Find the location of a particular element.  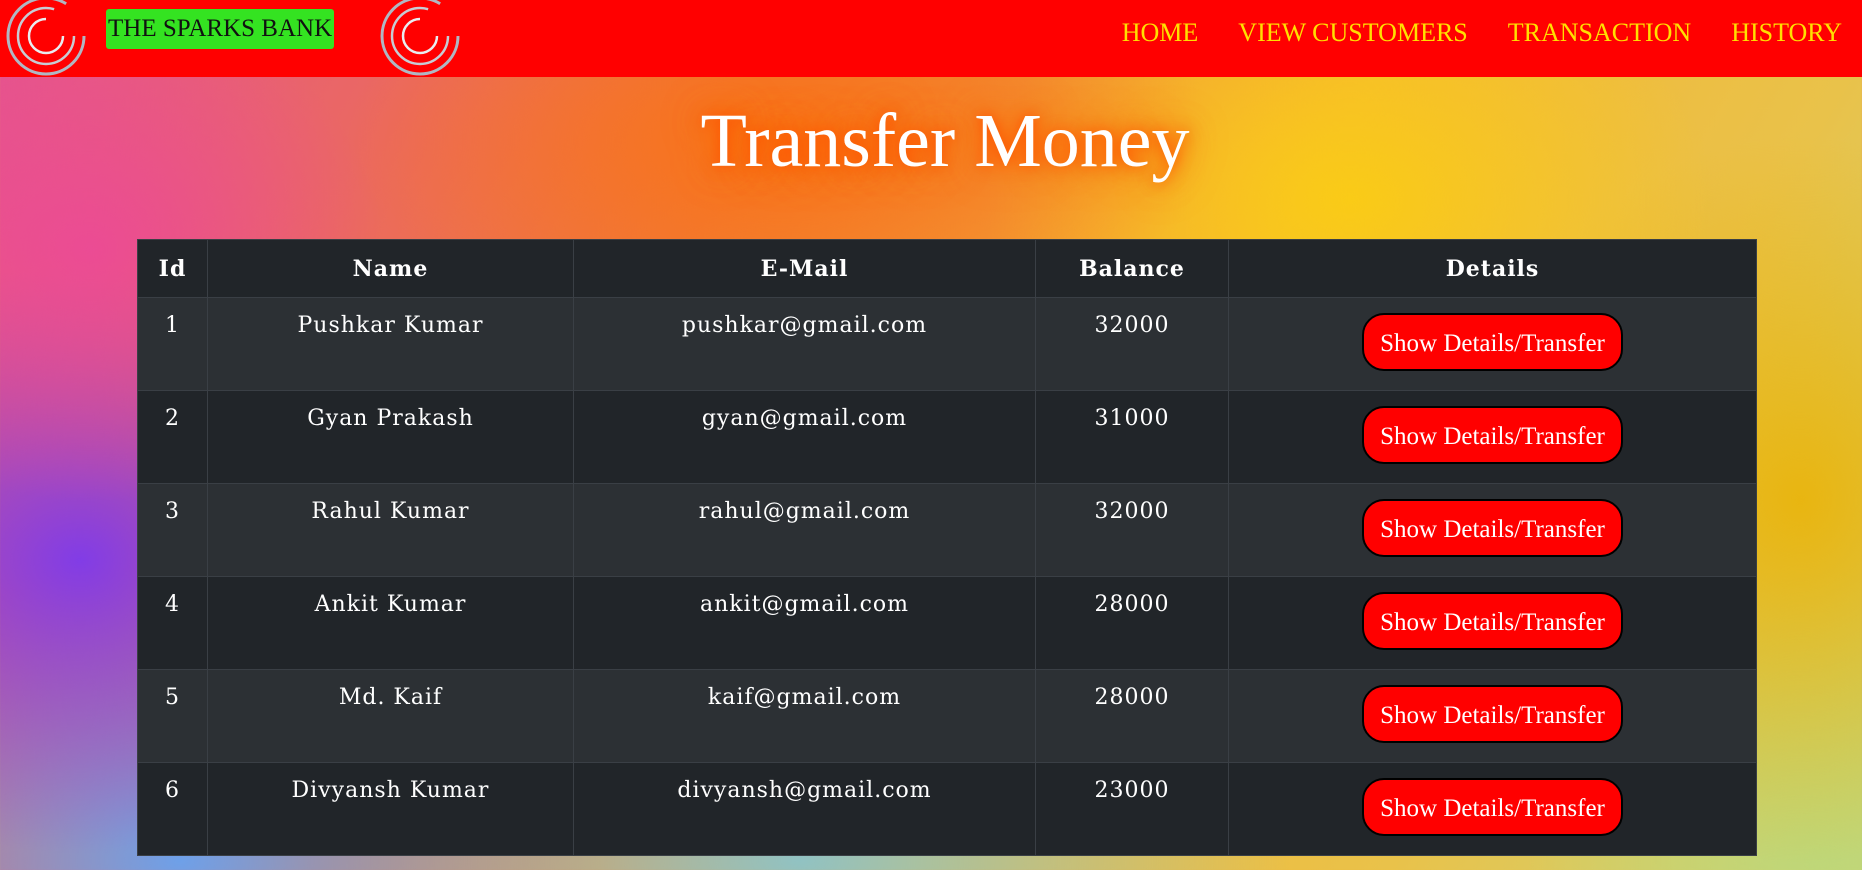

cell-email: kaif@gmail.com is located at coordinates (804, 716).